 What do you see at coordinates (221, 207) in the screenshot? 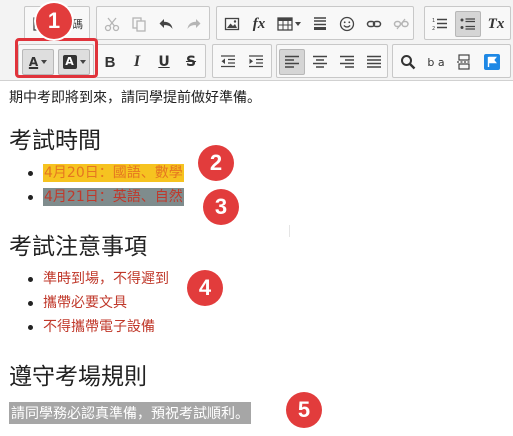
I see `step-marker-3: 3` at bounding box center [221, 207].